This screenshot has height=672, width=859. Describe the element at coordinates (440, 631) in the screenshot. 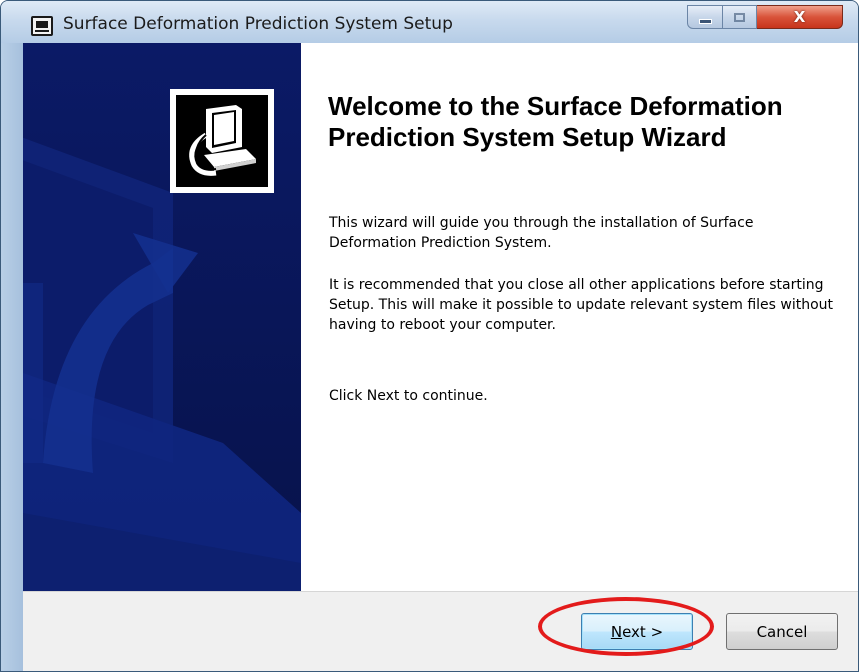

I see `wizard-footer: Next > Cancel` at that location.